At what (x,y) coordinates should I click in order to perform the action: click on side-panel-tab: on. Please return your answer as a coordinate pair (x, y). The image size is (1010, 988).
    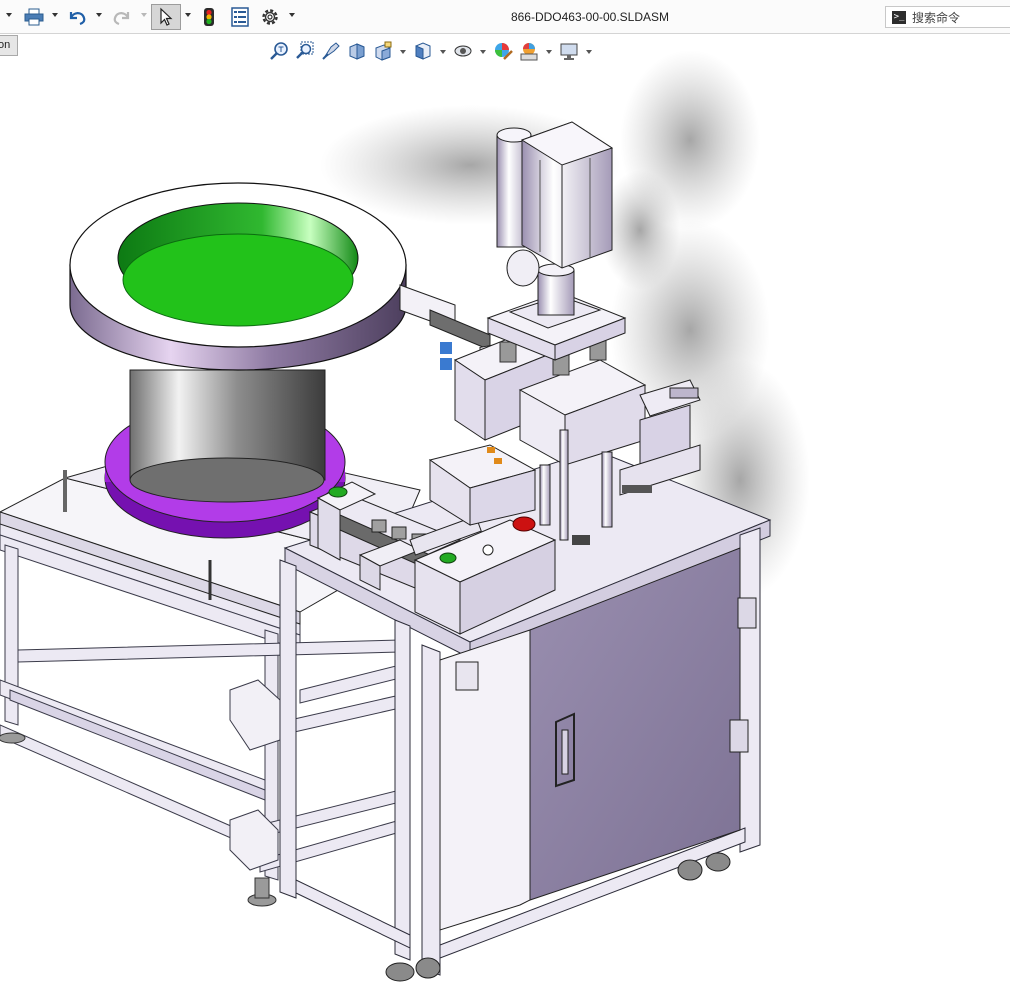
    Looking at the image, I should click on (9, 45).